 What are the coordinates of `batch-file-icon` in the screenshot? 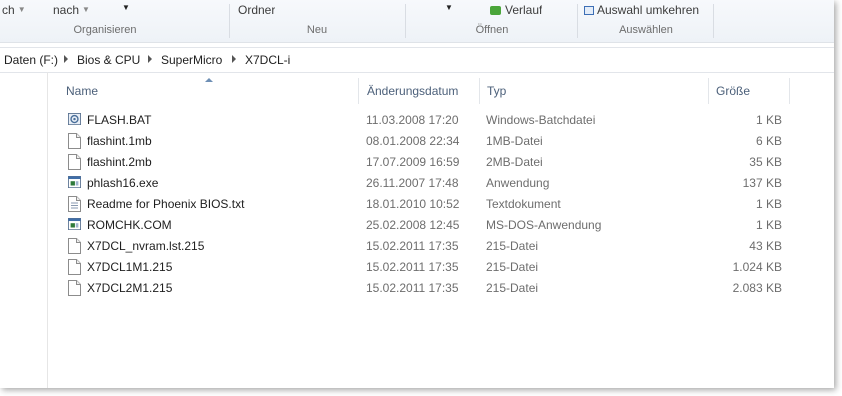 It's located at (74, 120).